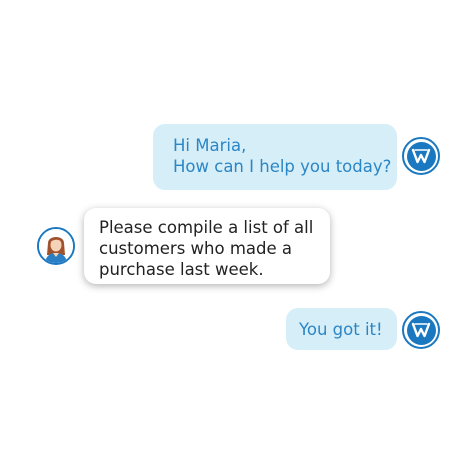 This screenshot has width=474, height=474. I want to click on message-text-line: Hi Maria,, so click(210, 145).